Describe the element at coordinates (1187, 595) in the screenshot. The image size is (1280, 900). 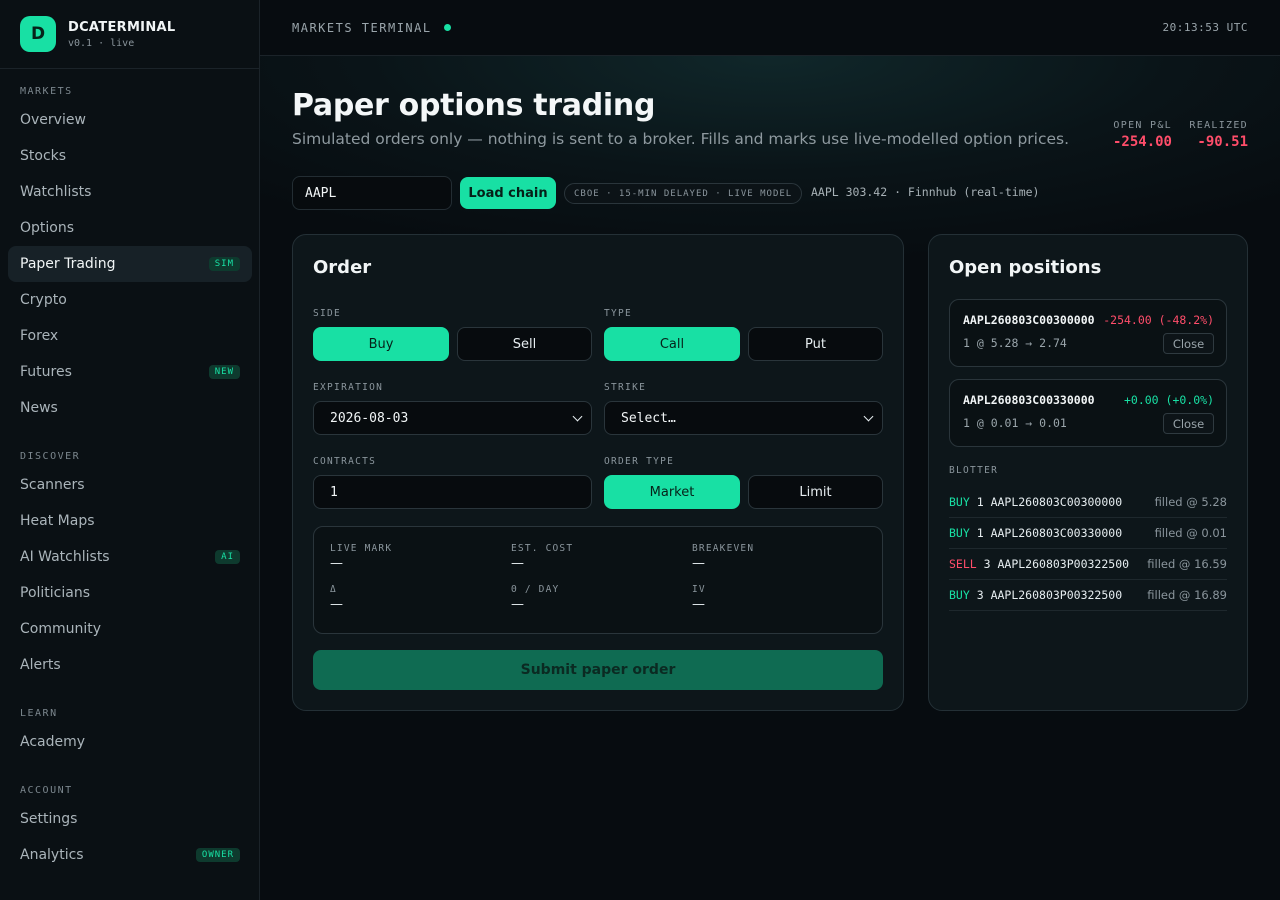
I see `blotter-fill: filled @ 16.89` at that location.